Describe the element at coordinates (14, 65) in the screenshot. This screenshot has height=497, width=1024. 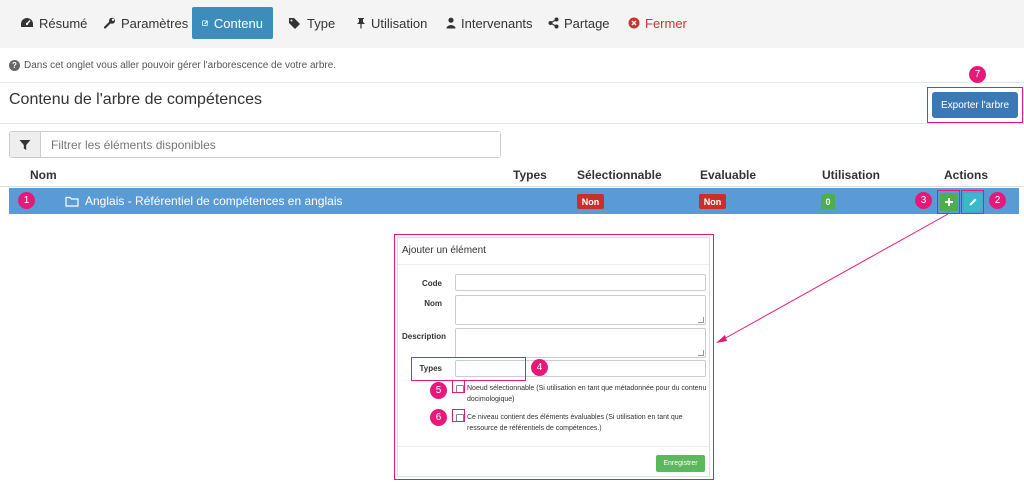
I see `question-circle-icon: ?` at that location.